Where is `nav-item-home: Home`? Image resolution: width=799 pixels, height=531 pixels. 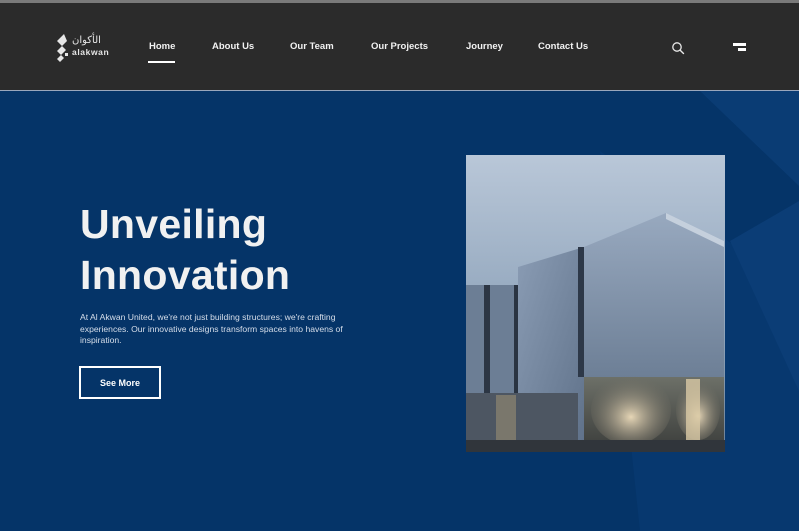
nav-item-home: Home is located at coordinates (162, 46).